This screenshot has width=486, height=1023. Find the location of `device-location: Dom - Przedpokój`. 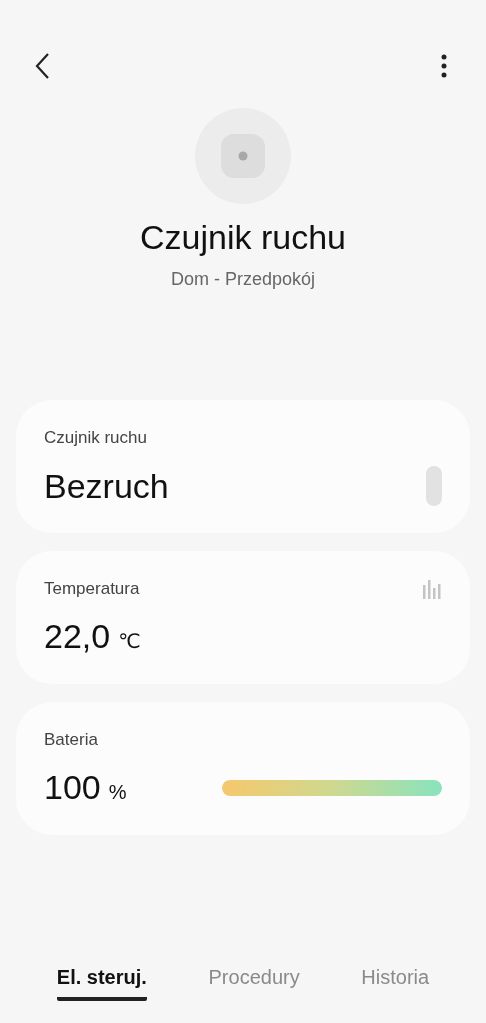

device-location: Dom - Przedpokój is located at coordinates (243, 279).